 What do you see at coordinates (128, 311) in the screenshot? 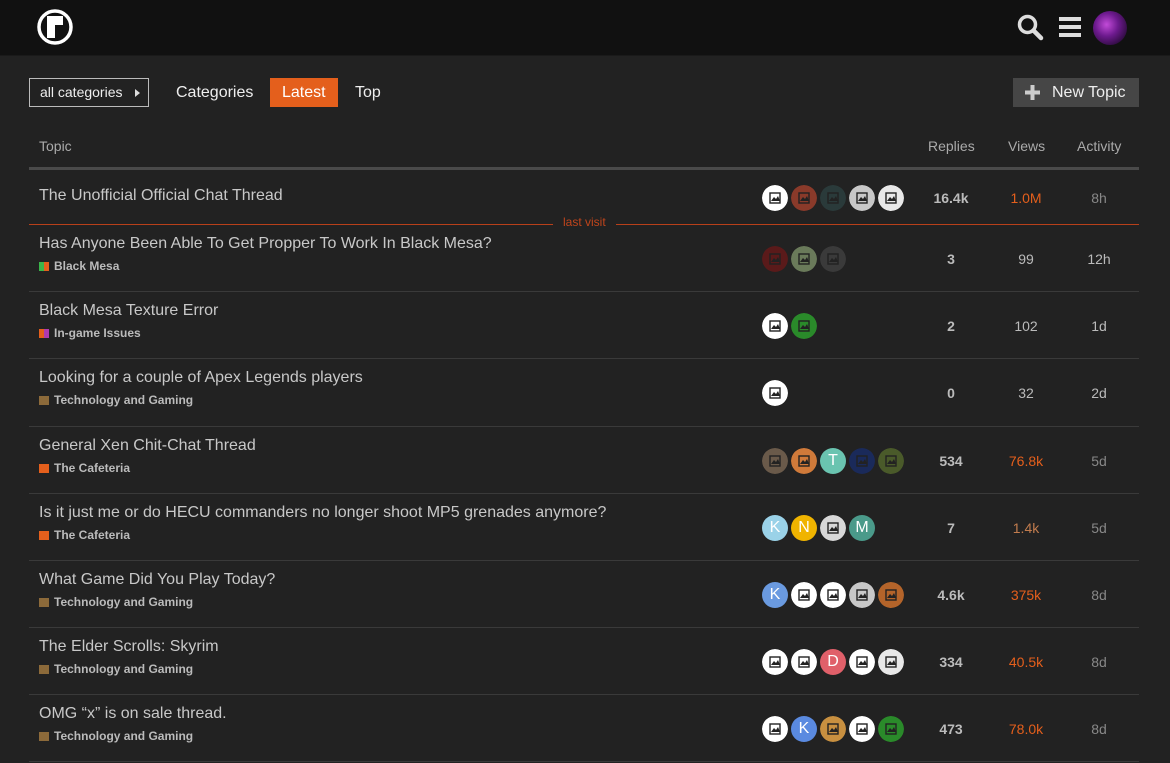
I see `topic-title-link: Black Mesa Texture Error` at bounding box center [128, 311].